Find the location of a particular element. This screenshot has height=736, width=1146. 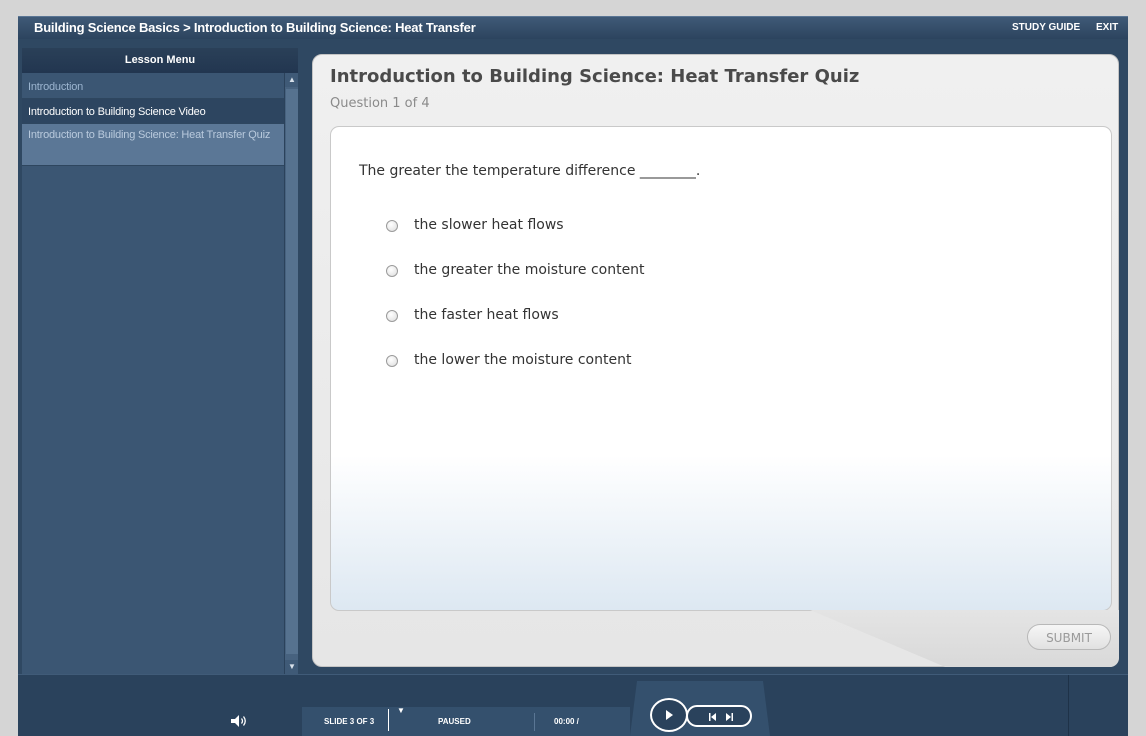

menu-item-introduction: Introduction is located at coordinates (153, 86).